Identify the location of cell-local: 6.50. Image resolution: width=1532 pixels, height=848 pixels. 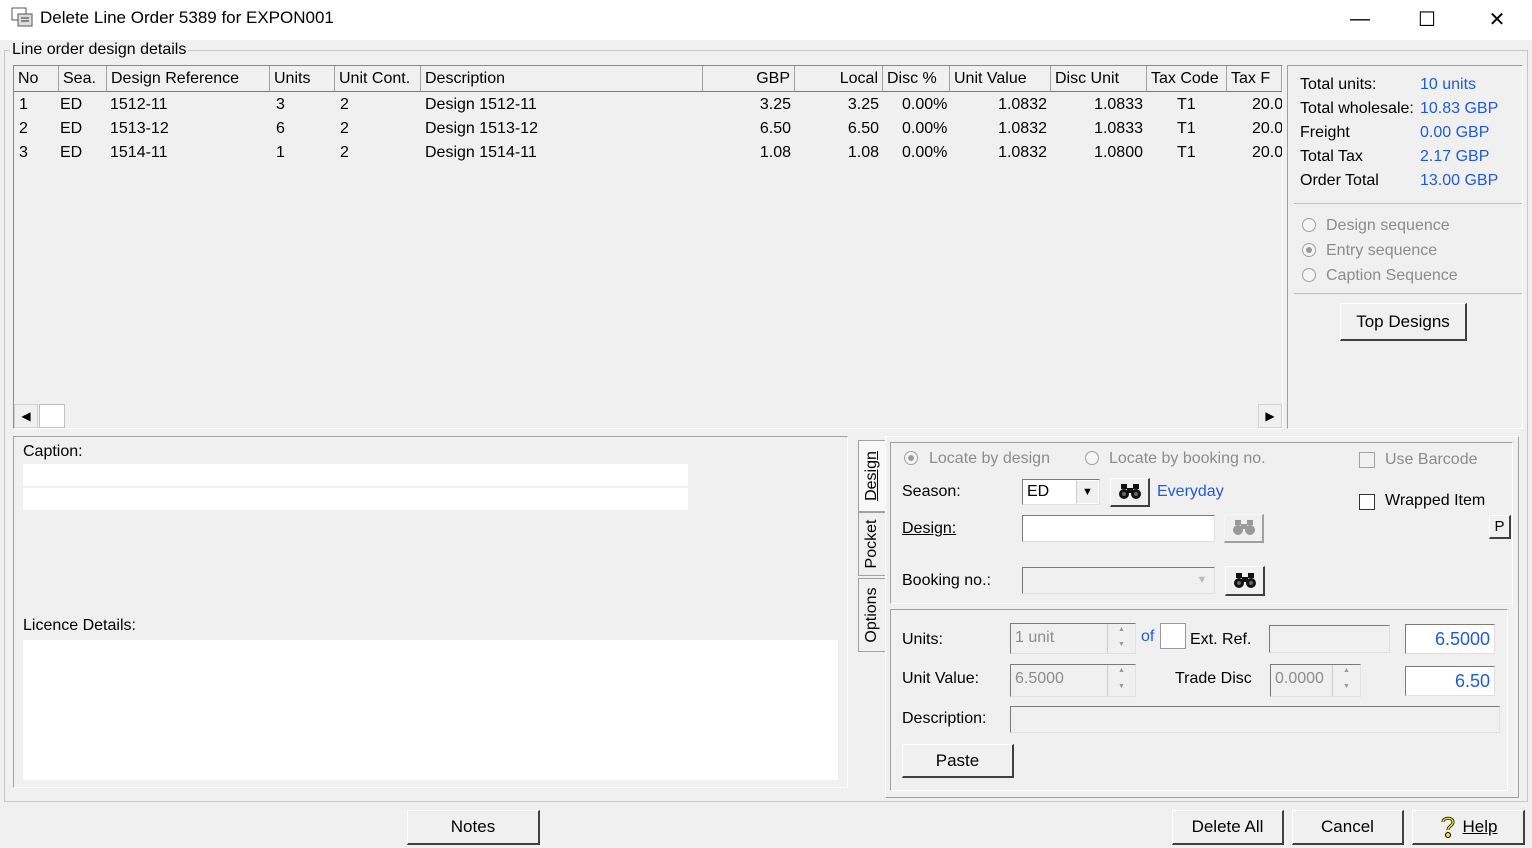
(863, 128).